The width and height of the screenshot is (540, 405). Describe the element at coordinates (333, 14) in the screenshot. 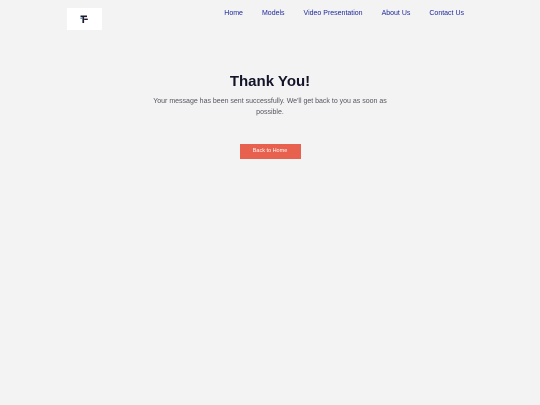

I see `nav-video-presentation: Video Presentation` at that location.